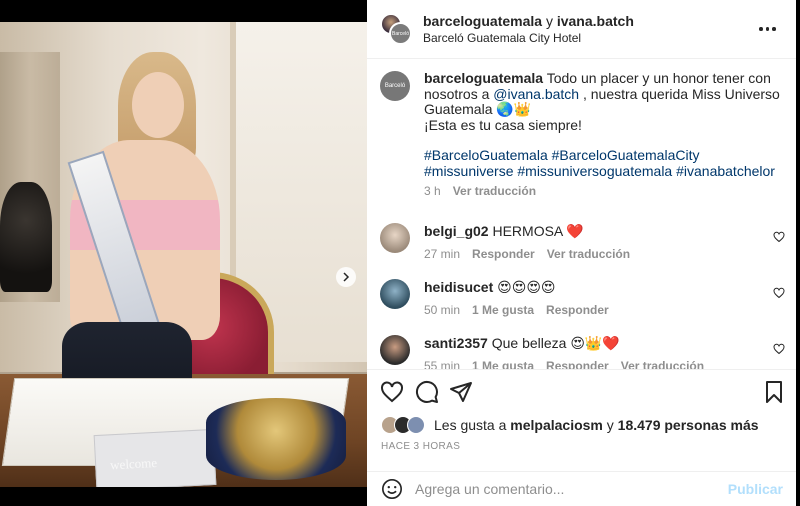 This screenshot has width=800, height=506. I want to click on comment-time: 55 min, so click(442, 364).